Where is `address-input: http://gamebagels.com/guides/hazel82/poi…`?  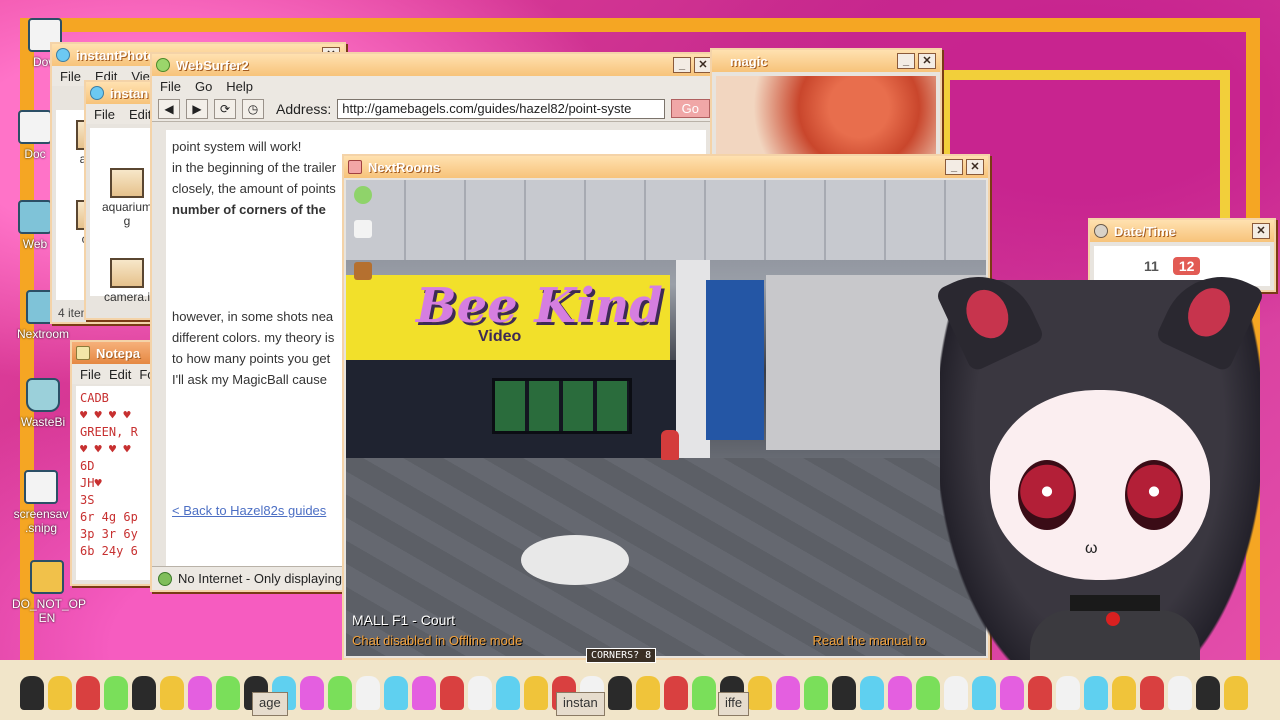 address-input: http://gamebagels.com/guides/hazel82/poi… is located at coordinates (501, 108).